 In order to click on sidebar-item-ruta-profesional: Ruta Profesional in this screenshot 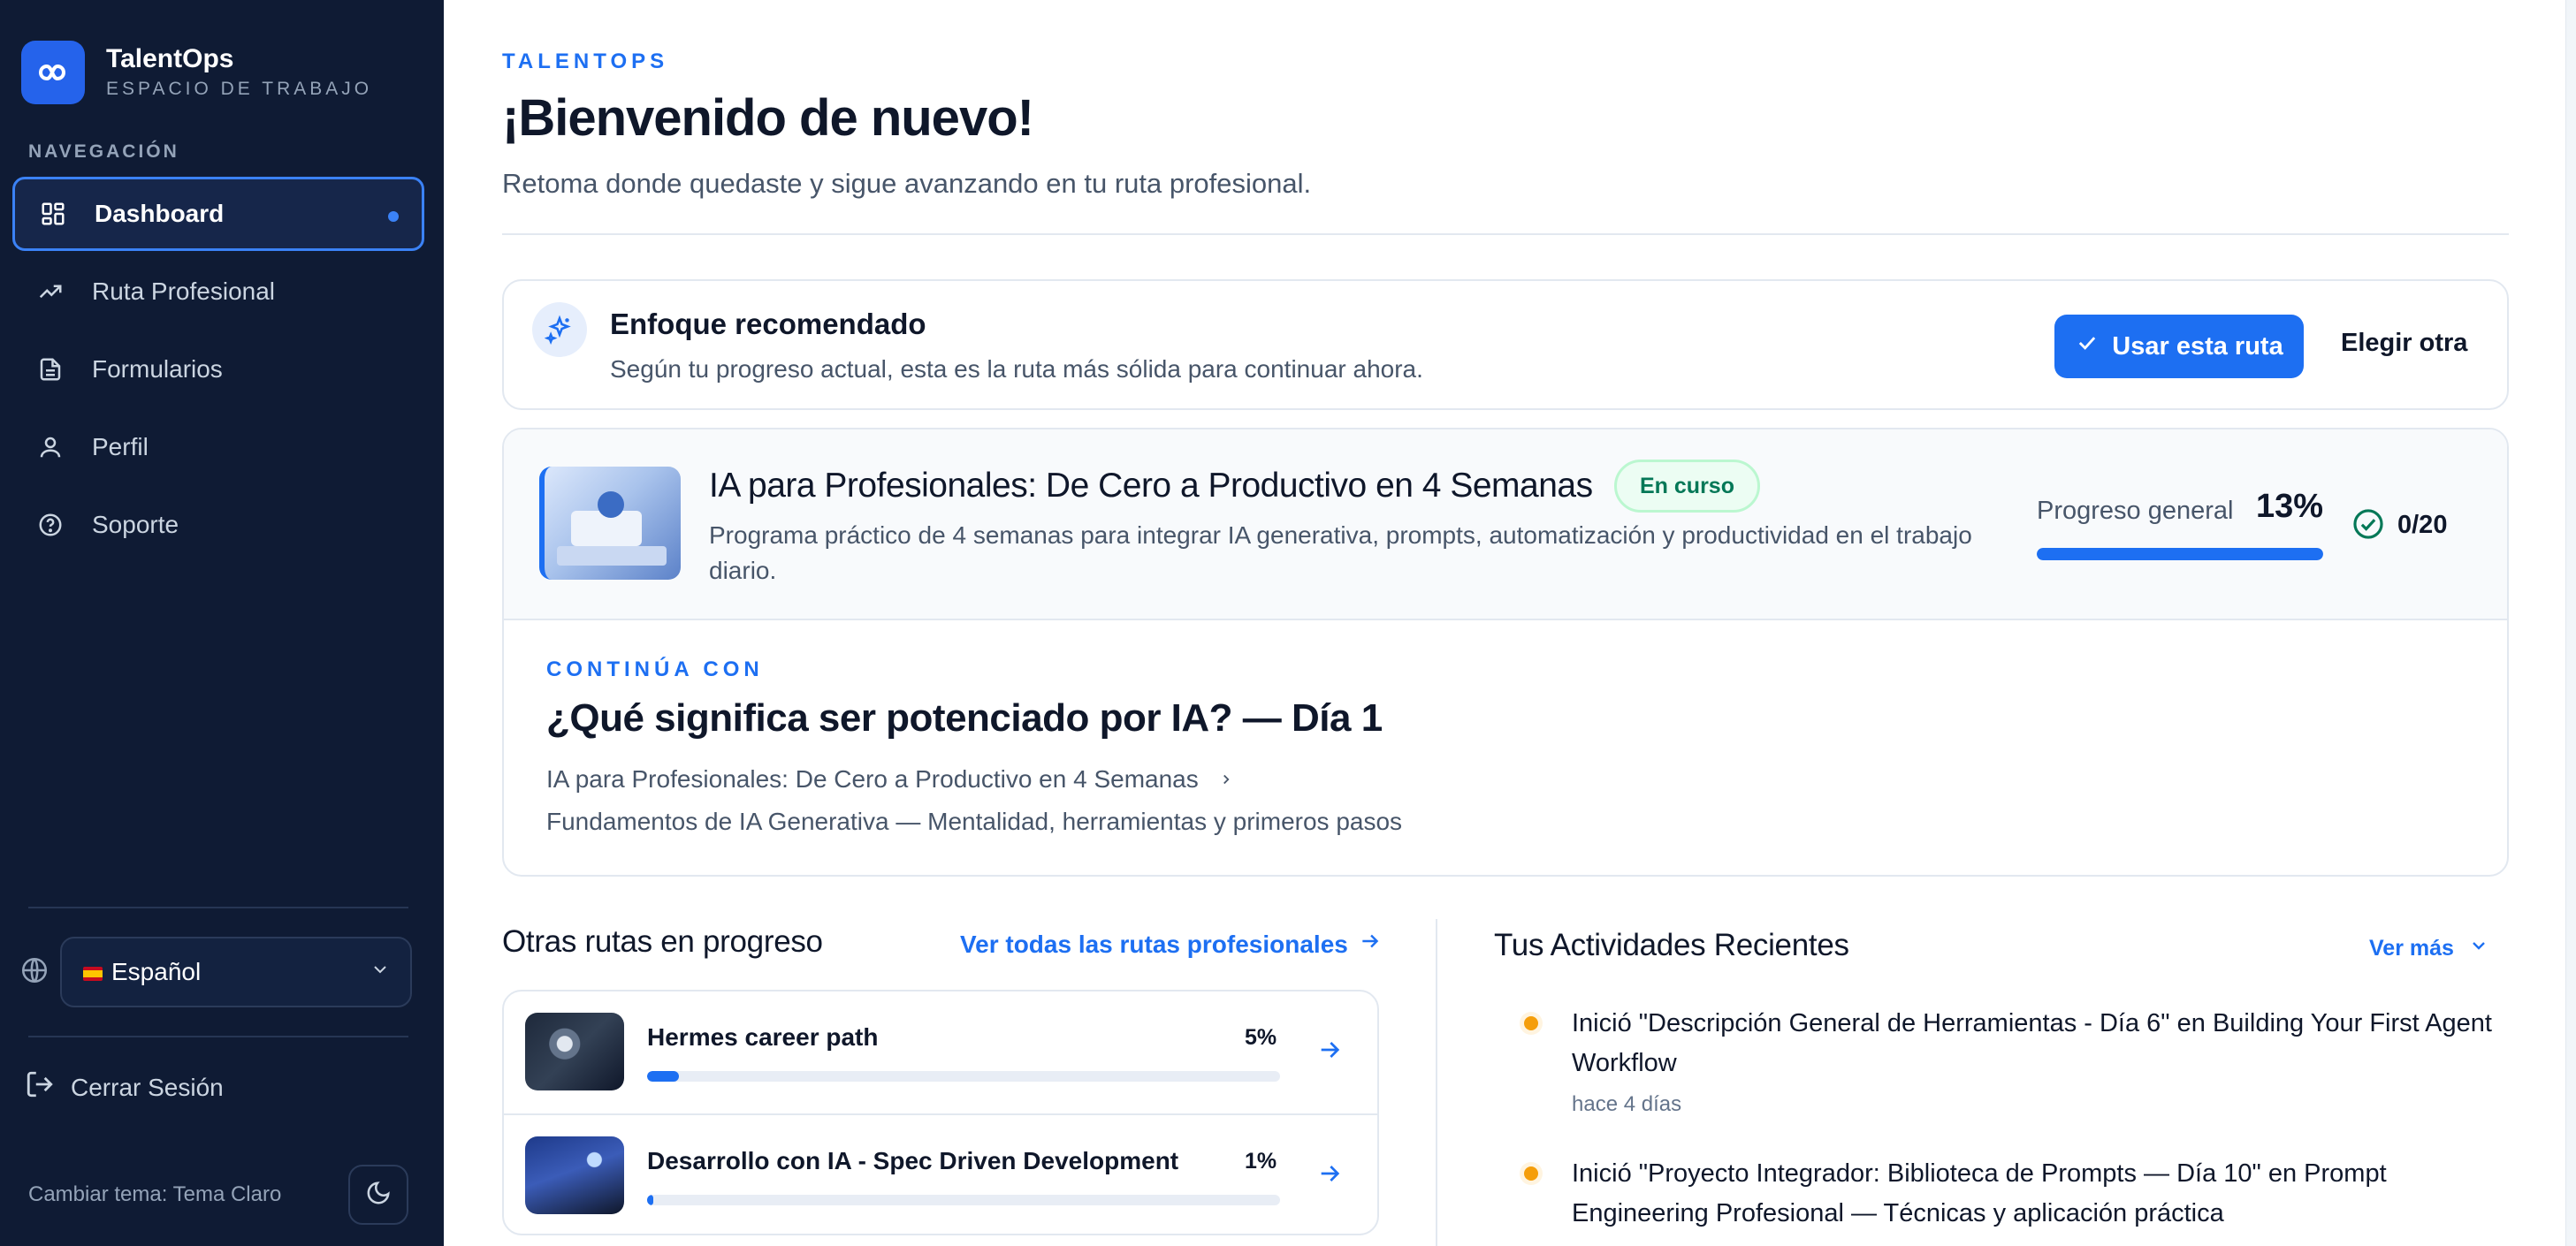, I will do `click(218, 292)`.